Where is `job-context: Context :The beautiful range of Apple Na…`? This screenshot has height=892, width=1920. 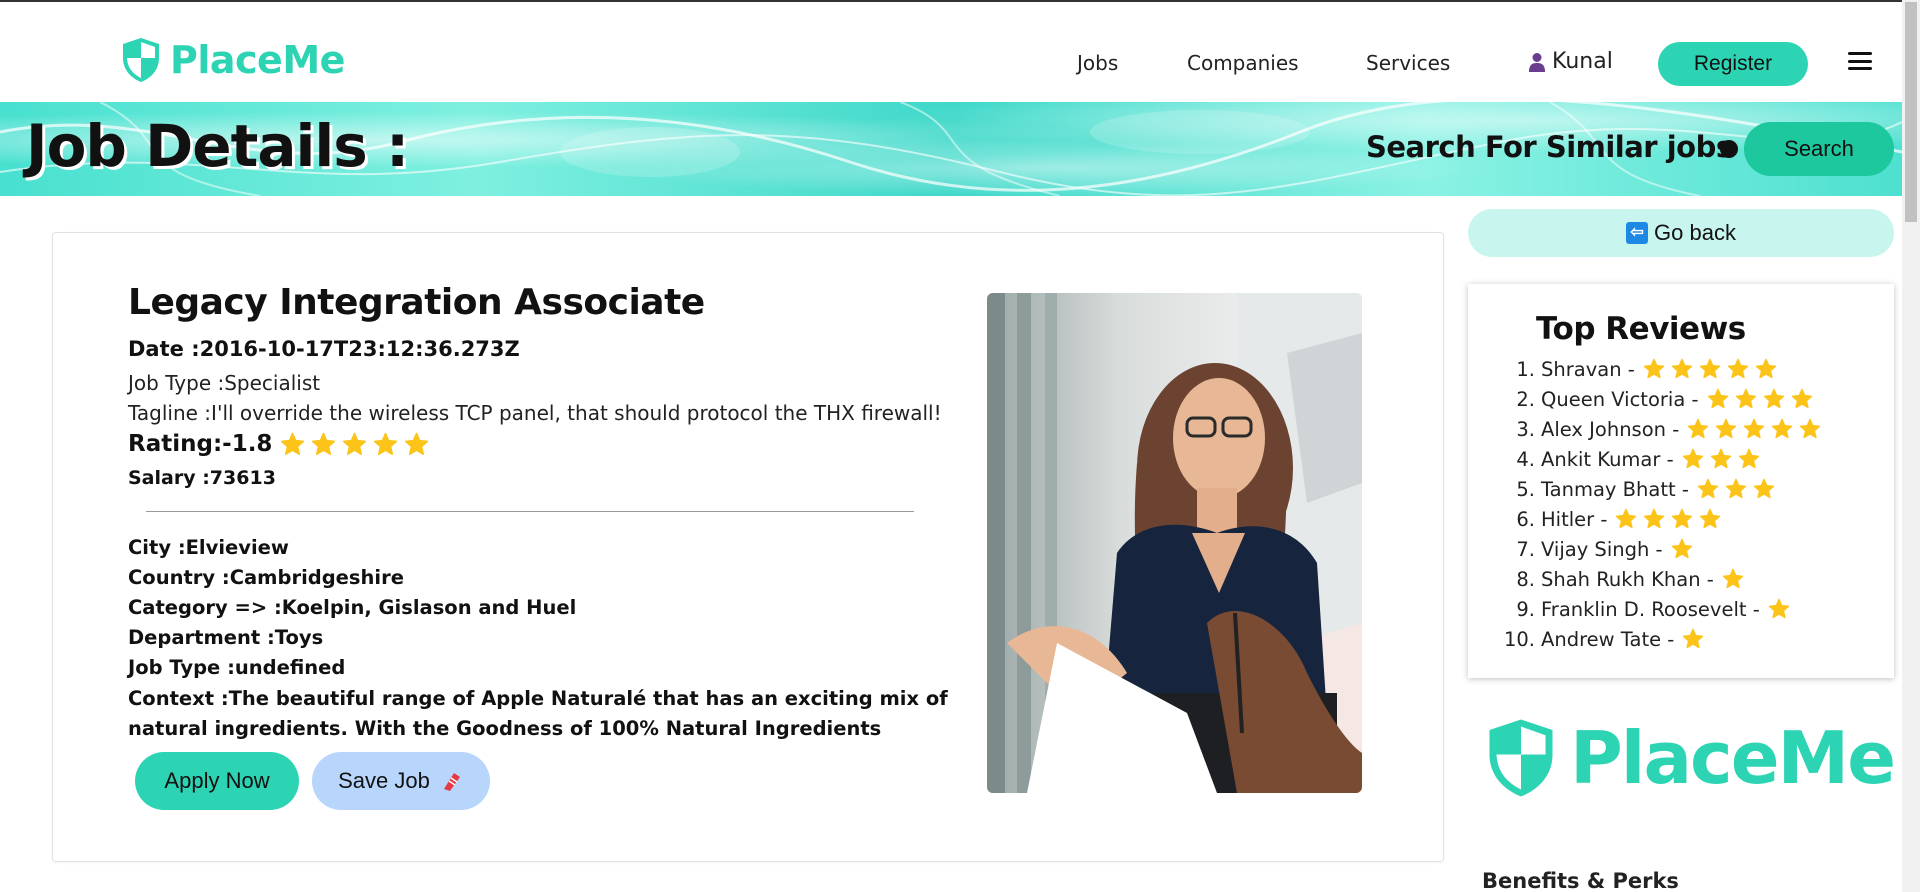 job-context: Context :The beautiful range of Apple Na… is located at coordinates (538, 713).